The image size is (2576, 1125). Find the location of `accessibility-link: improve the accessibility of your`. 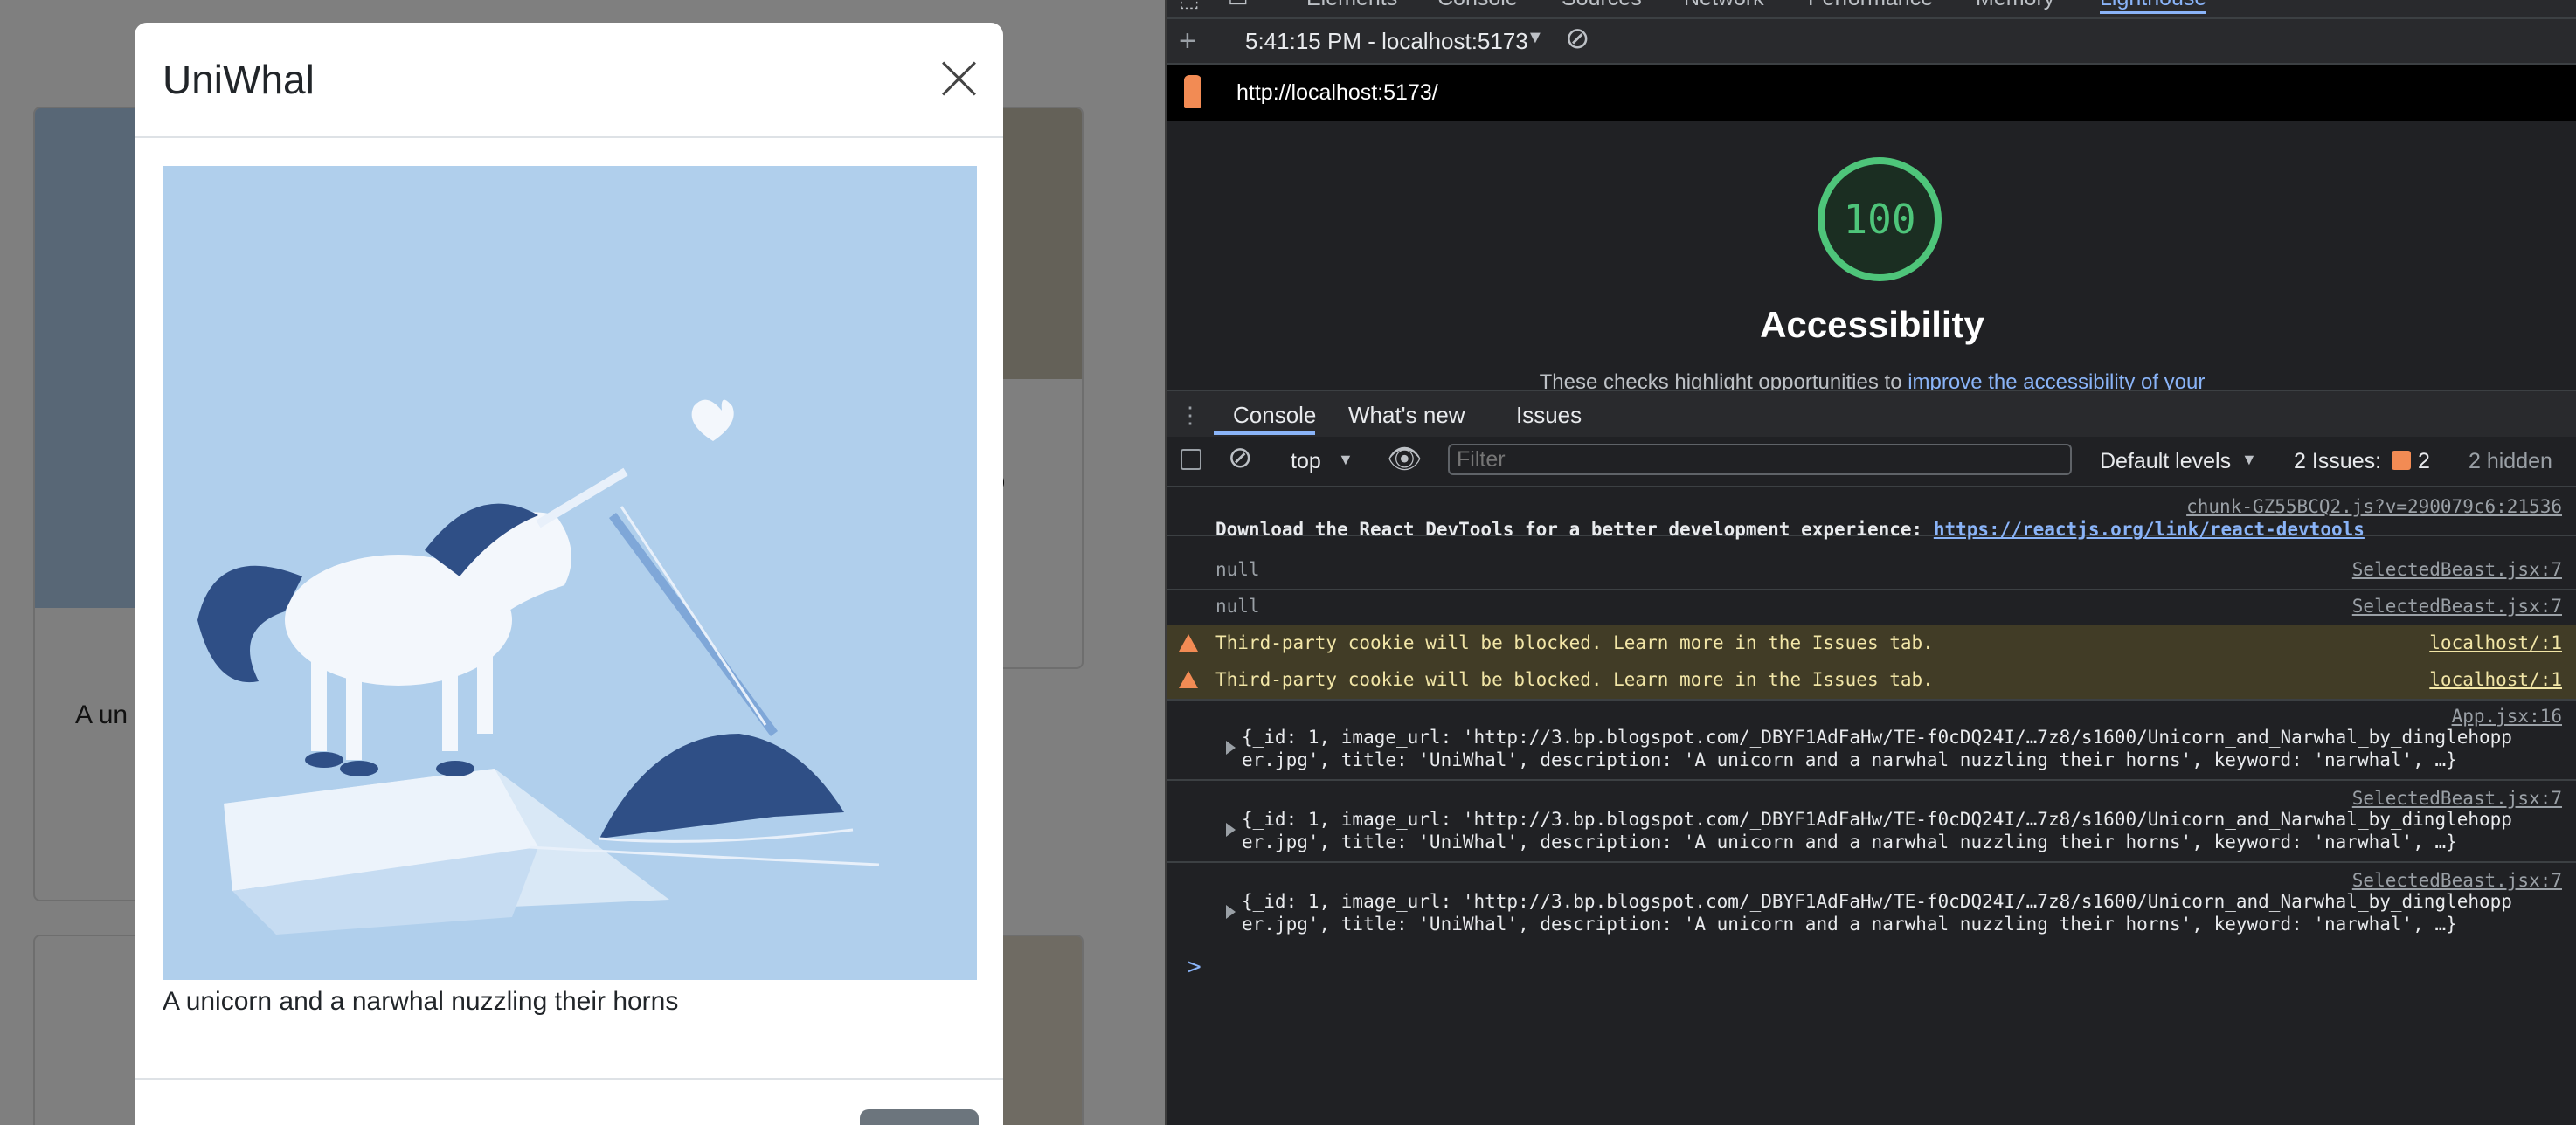

accessibility-link: improve the accessibility of your is located at coordinates (2056, 380).